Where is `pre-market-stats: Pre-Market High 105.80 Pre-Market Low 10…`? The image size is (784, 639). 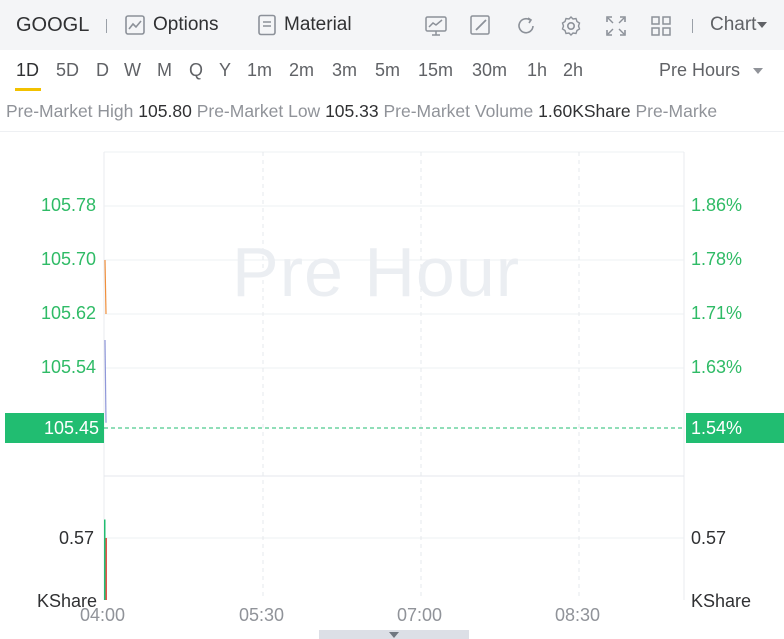 pre-market-stats: Pre-Market High 105.80 Pre-Market Low 10… is located at coordinates (395, 111).